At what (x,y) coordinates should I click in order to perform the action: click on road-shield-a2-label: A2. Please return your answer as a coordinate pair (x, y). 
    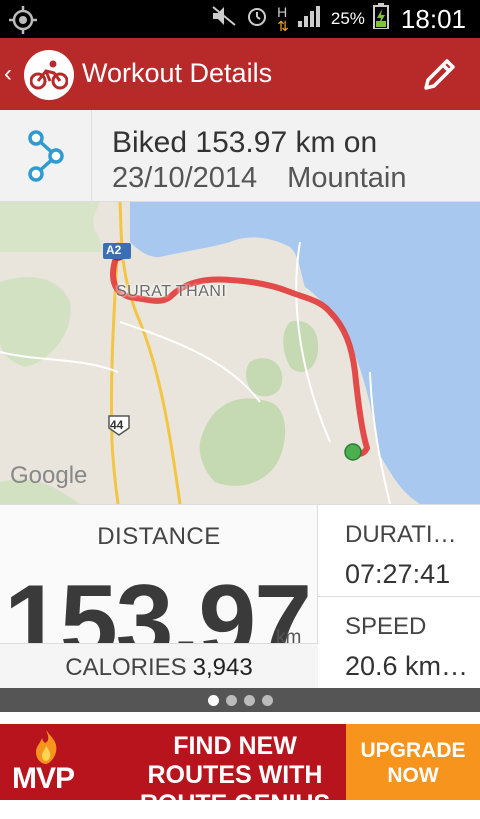
    Looking at the image, I should click on (114, 250).